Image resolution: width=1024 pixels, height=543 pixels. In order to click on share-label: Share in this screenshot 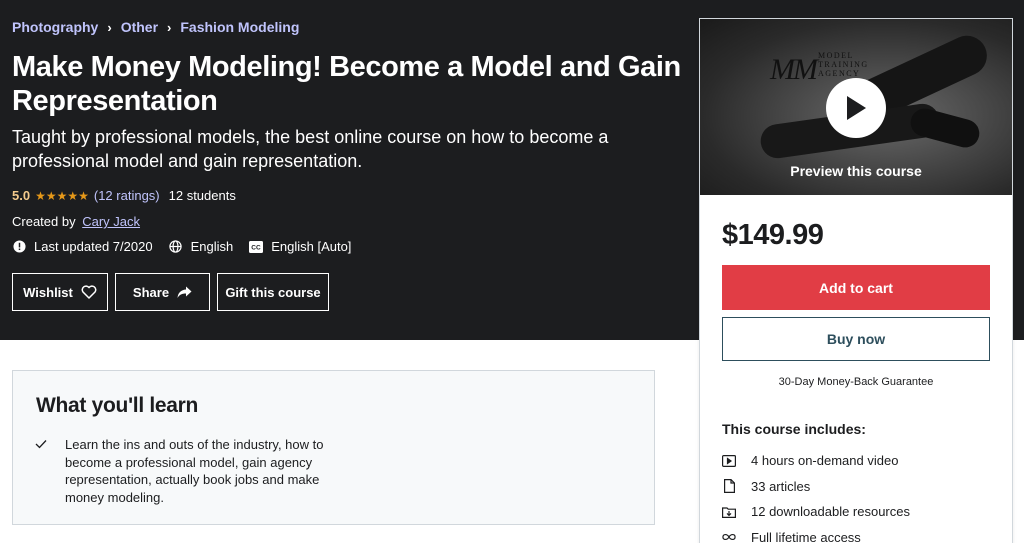, I will do `click(151, 292)`.